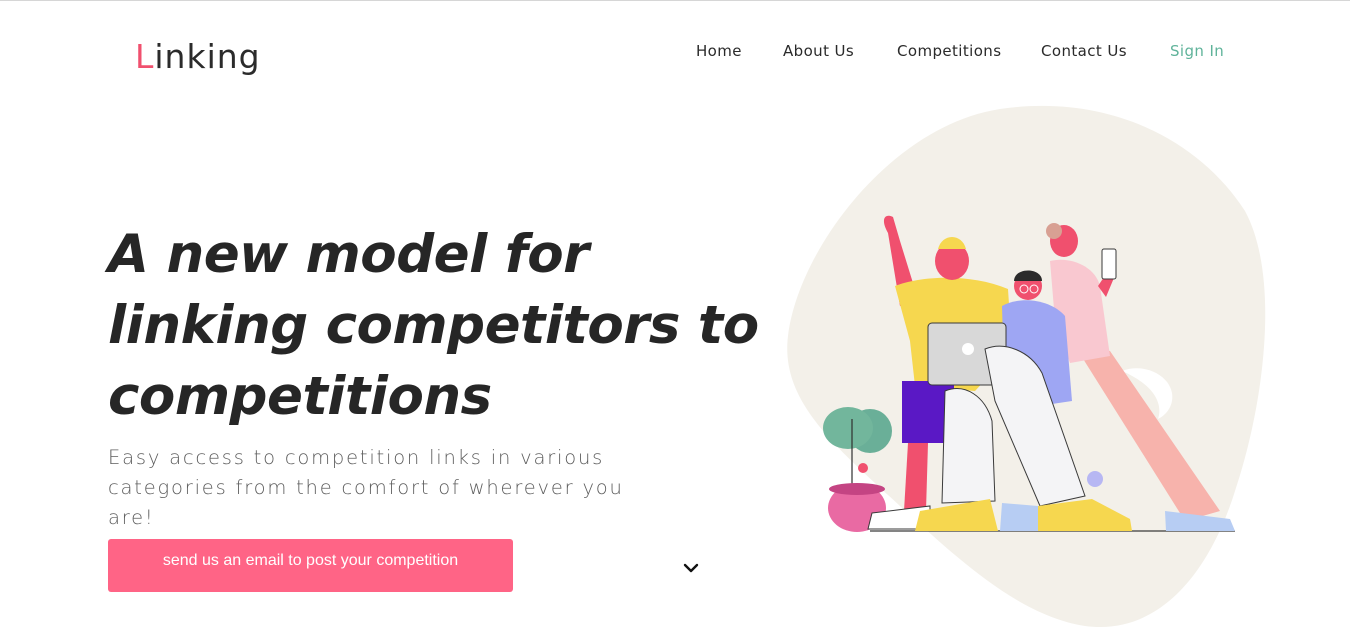  What do you see at coordinates (949, 51) in the screenshot?
I see `nav-competitions-link: Competitions` at bounding box center [949, 51].